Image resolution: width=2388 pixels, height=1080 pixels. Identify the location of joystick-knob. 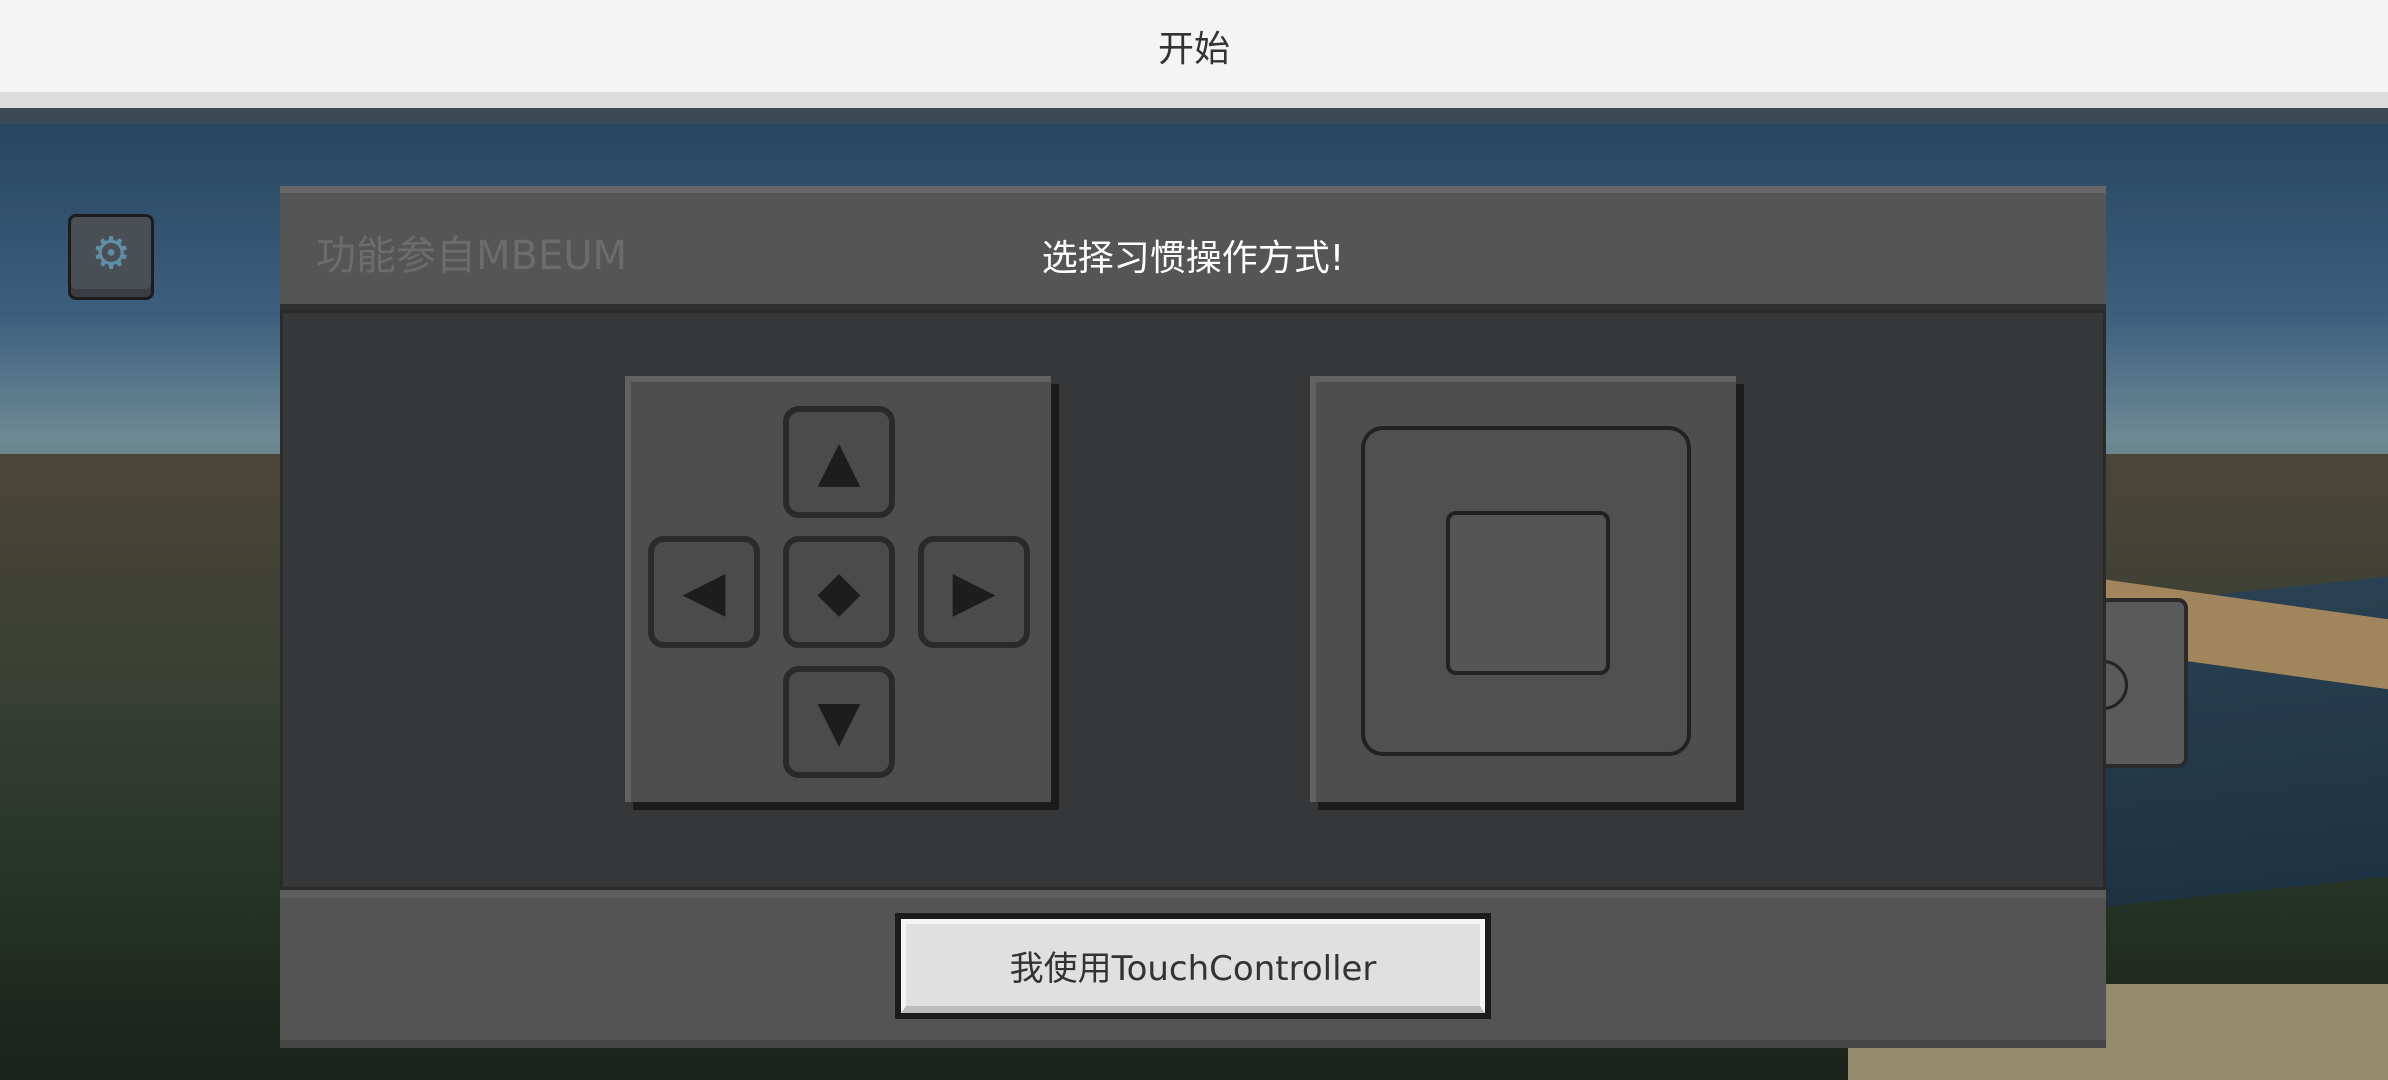
(1528, 593).